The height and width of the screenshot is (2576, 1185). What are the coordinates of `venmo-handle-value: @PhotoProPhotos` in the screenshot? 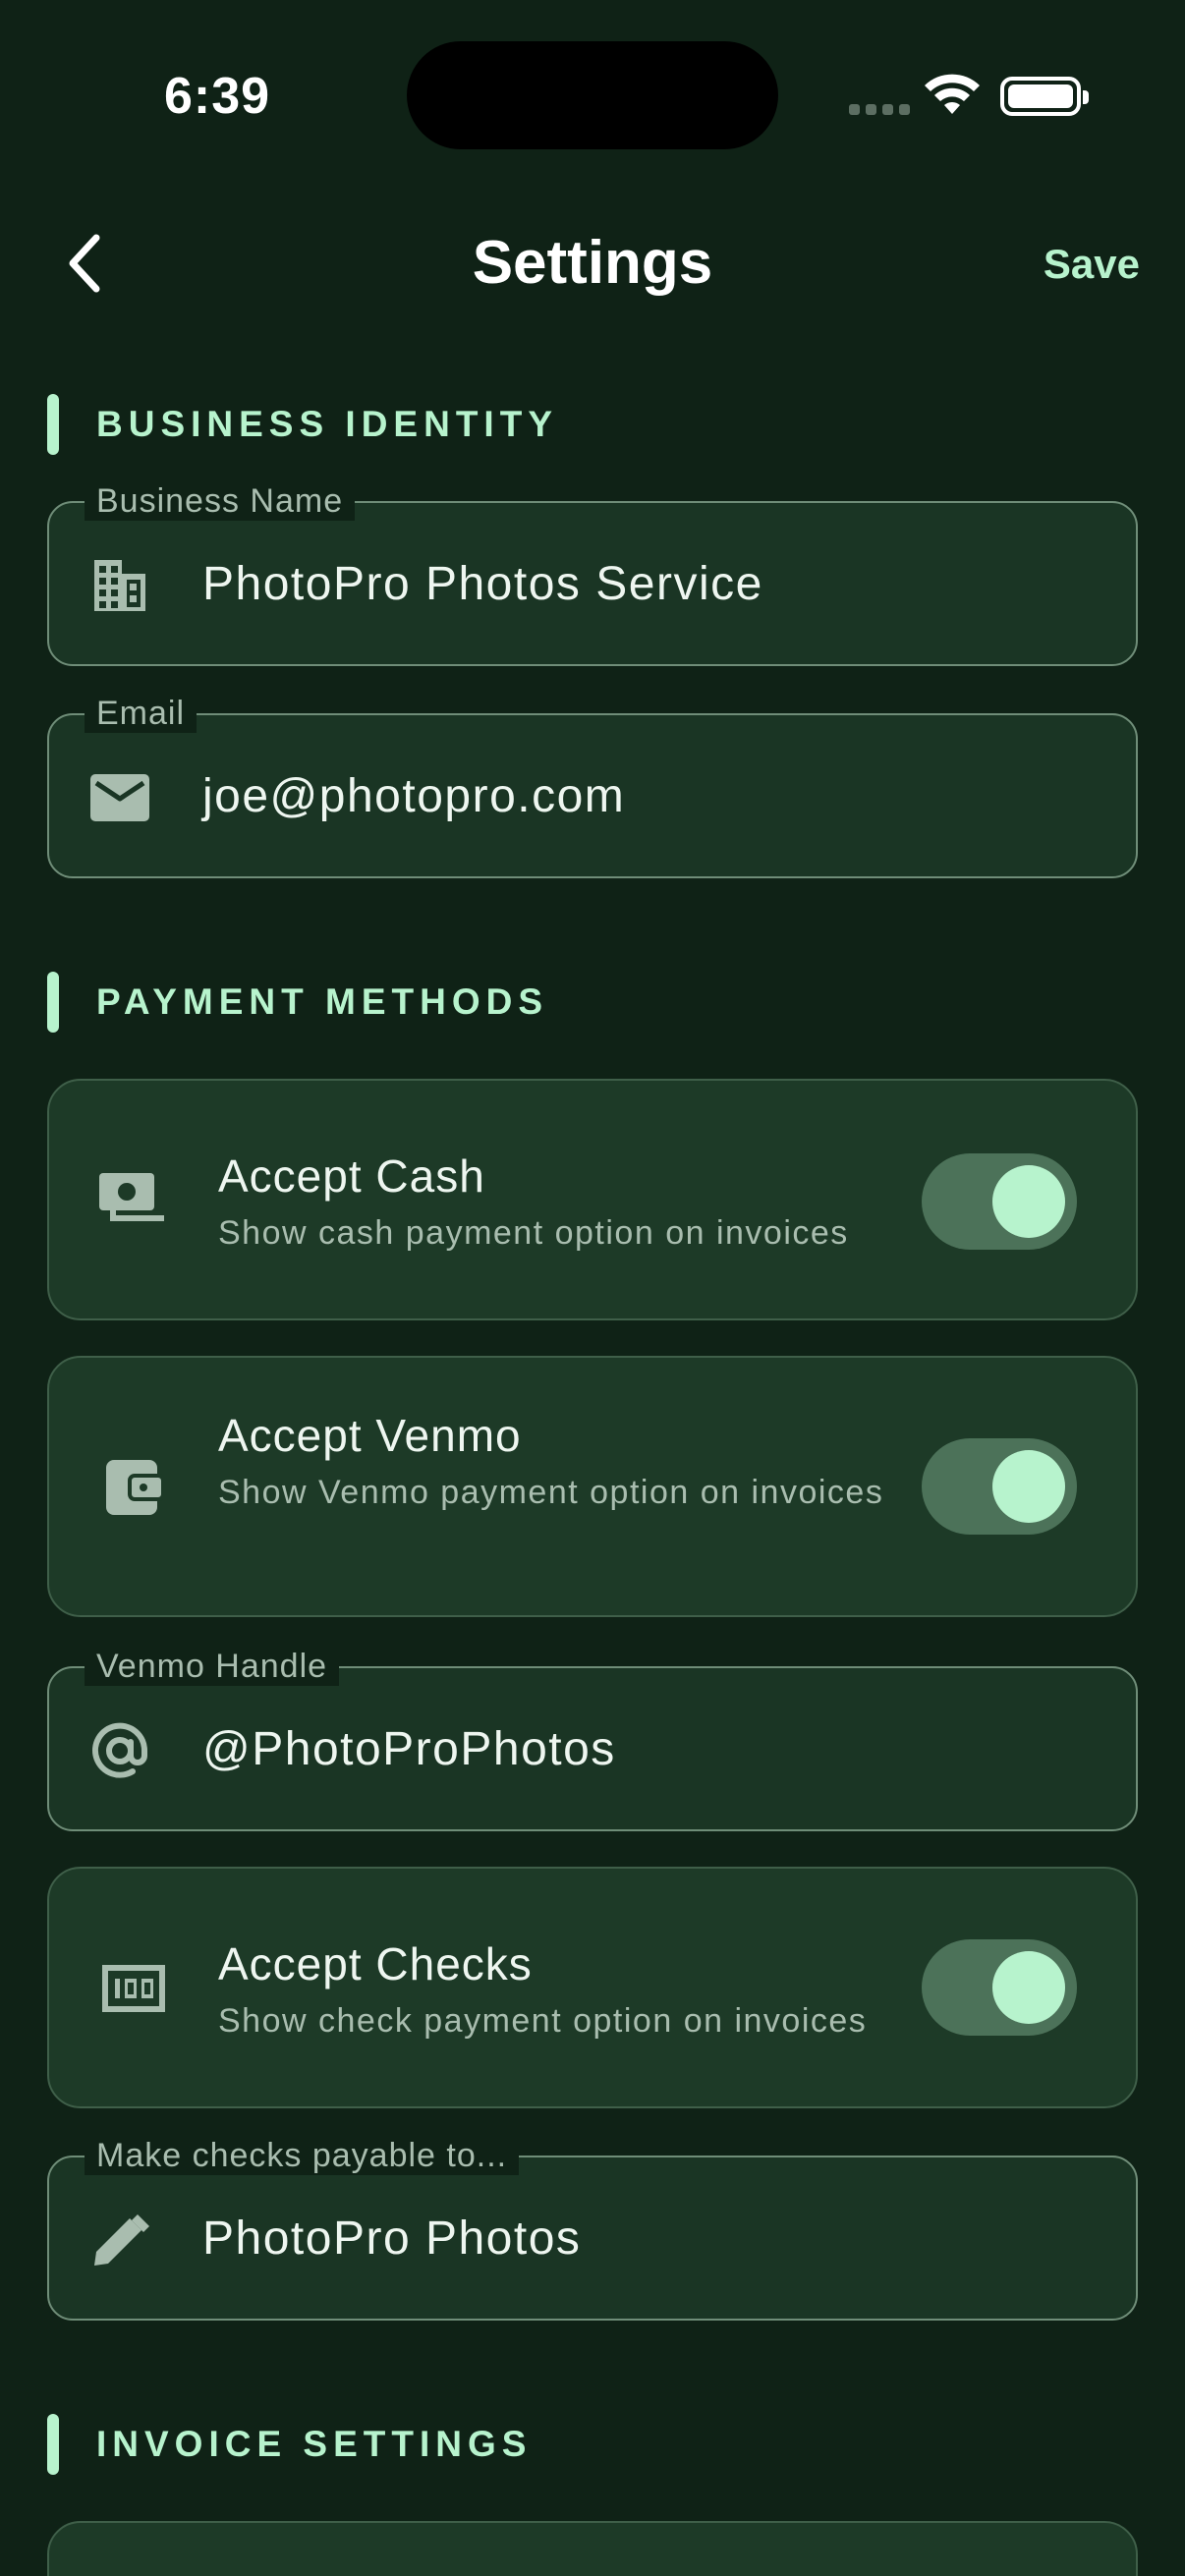 It's located at (409, 1748).